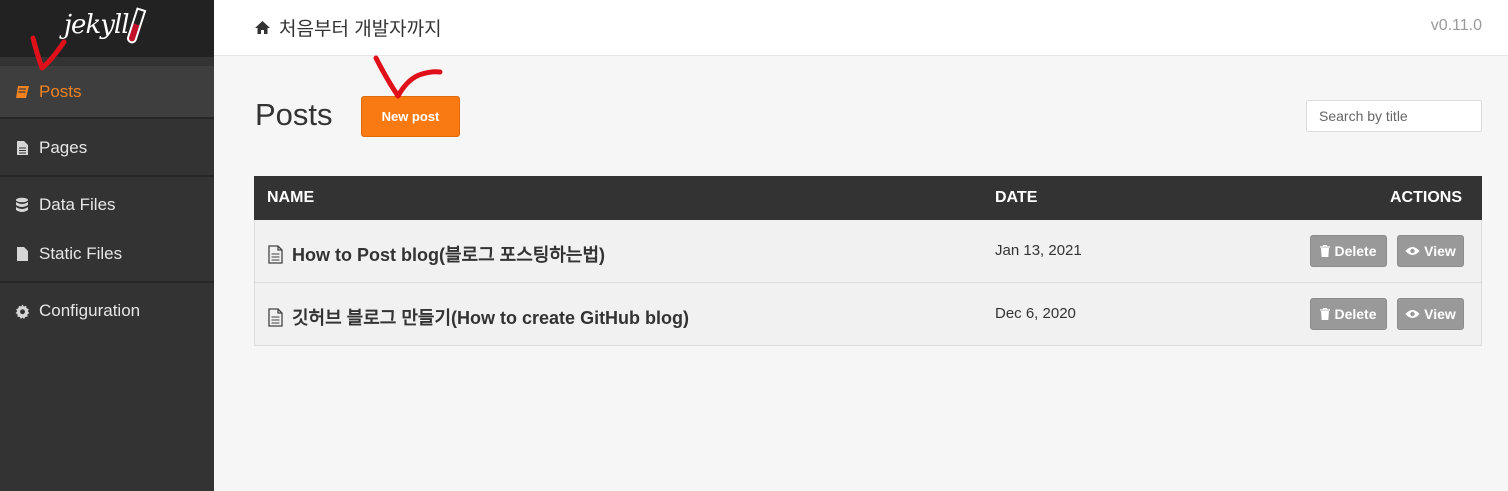  I want to click on new-post-button: New post, so click(410, 116).